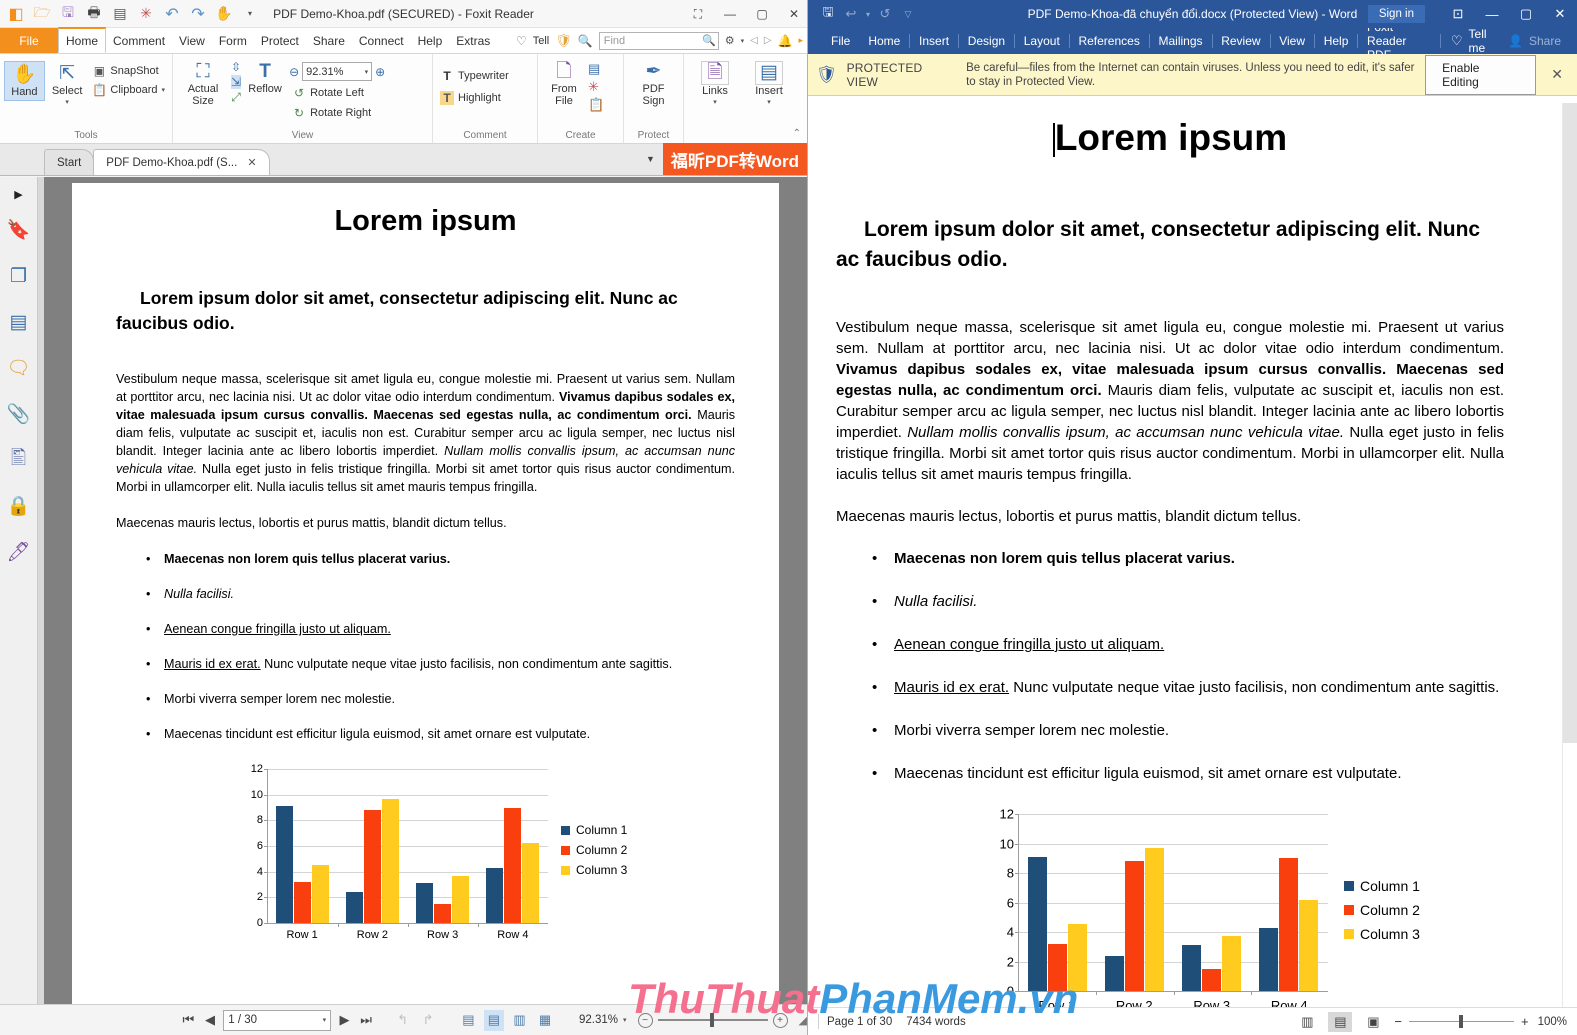 The height and width of the screenshot is (1035, 1577). What do you see at coordinates (402, 1020) in the screenshot?
I see `previous-view-icon: ↰` at bounding box center [402, 1020].